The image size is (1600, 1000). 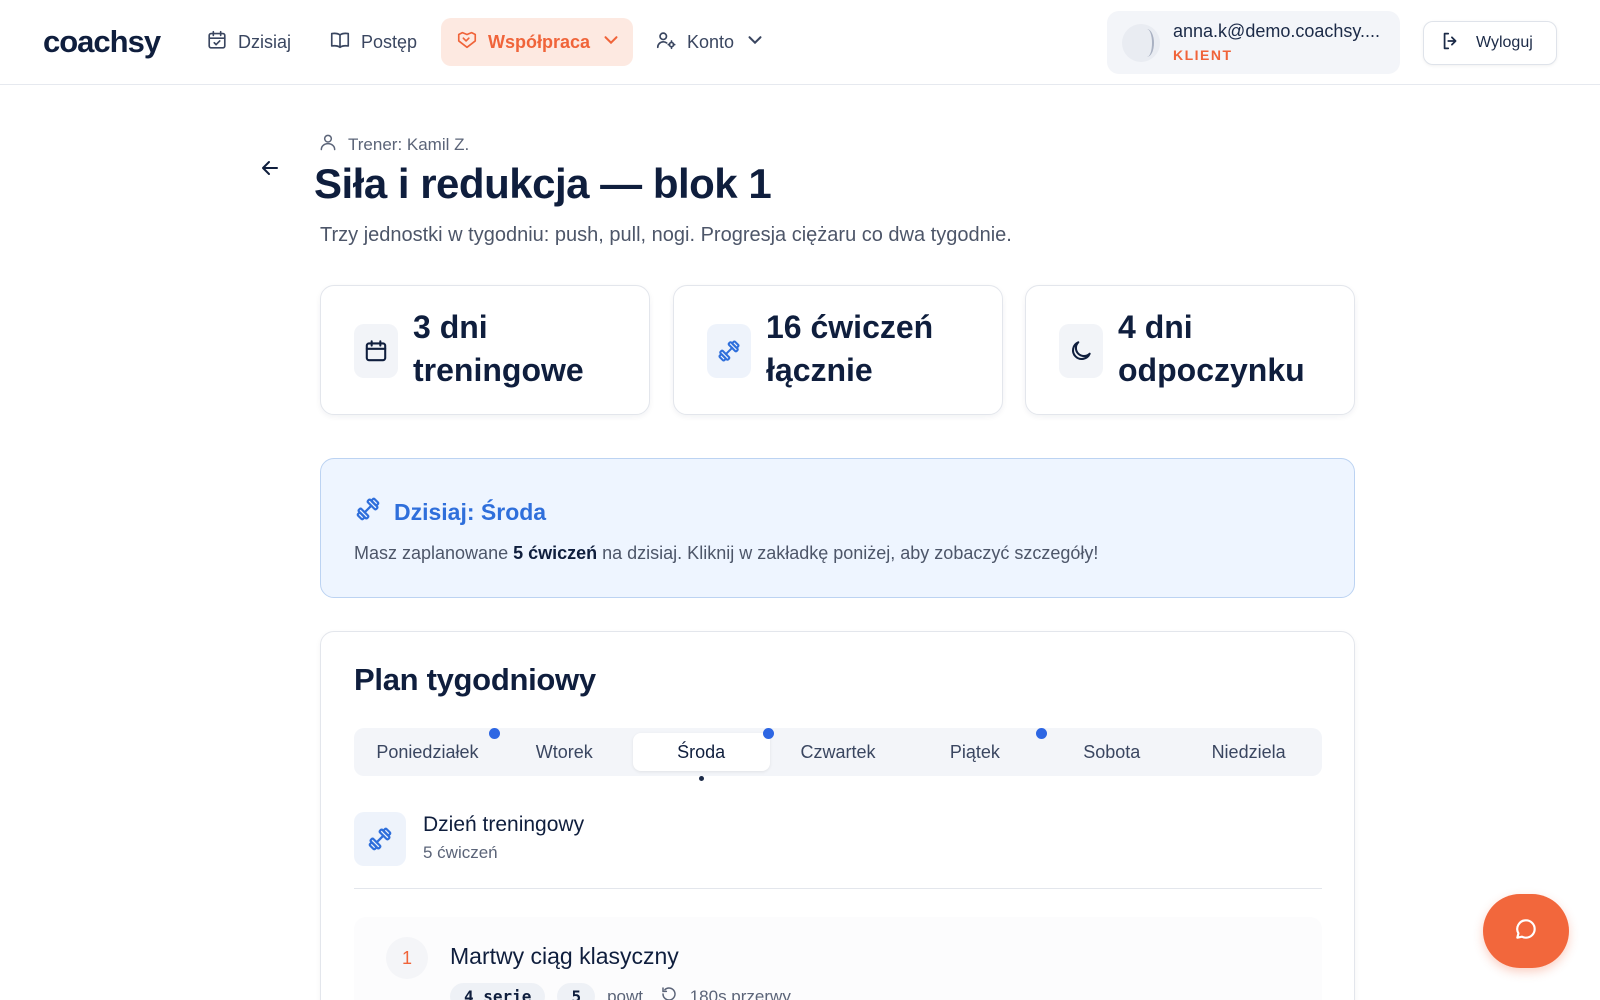 I want to click on rest-time: 180s przerwy, so click(x=740, y=993).